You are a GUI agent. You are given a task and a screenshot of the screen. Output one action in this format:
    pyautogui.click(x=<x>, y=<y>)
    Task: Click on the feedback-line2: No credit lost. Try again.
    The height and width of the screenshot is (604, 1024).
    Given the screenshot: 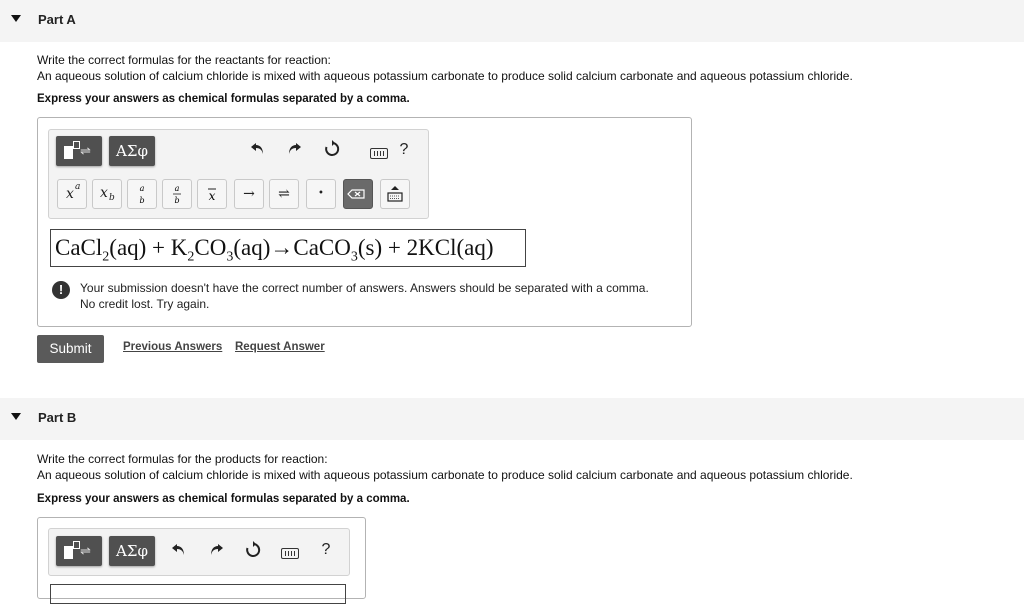 What is the action you would take?
    pyautogui.click(x=145, y=304)
    